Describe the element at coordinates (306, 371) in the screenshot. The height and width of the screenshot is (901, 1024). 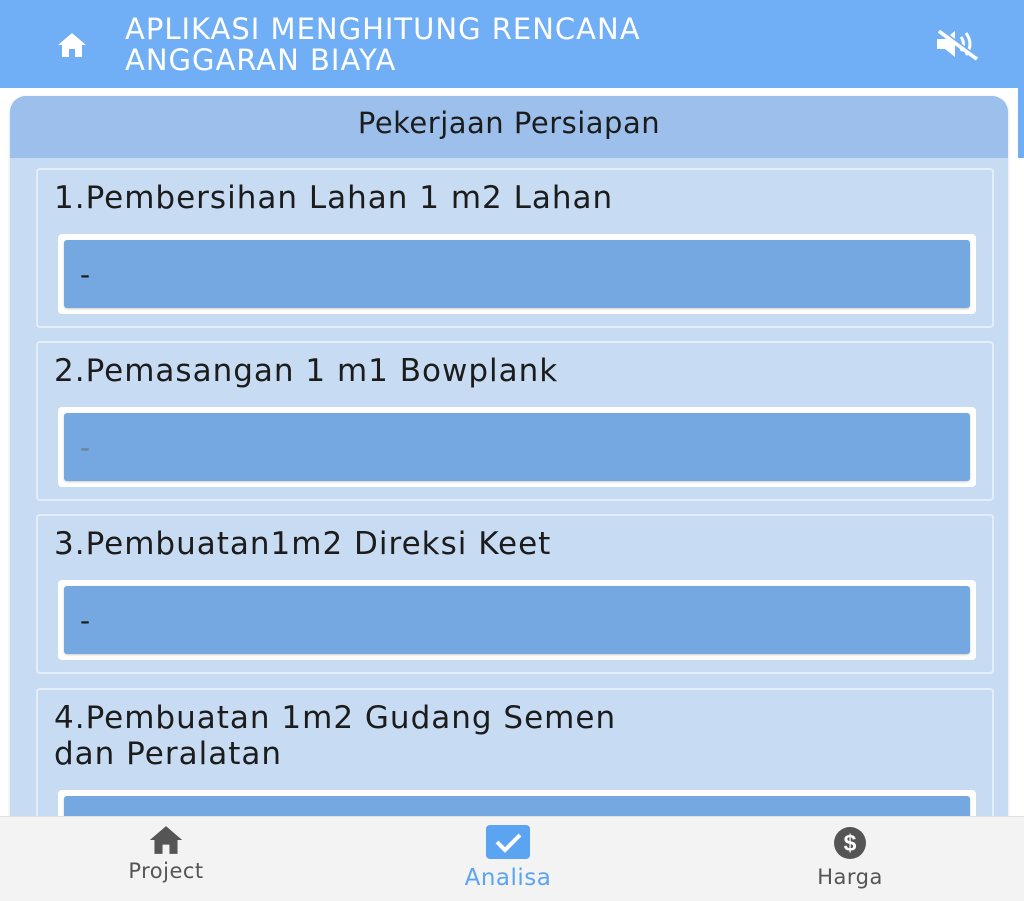
I see `work-item-label: 2.Pemasangan 1 m1 Bowplank` at that location.